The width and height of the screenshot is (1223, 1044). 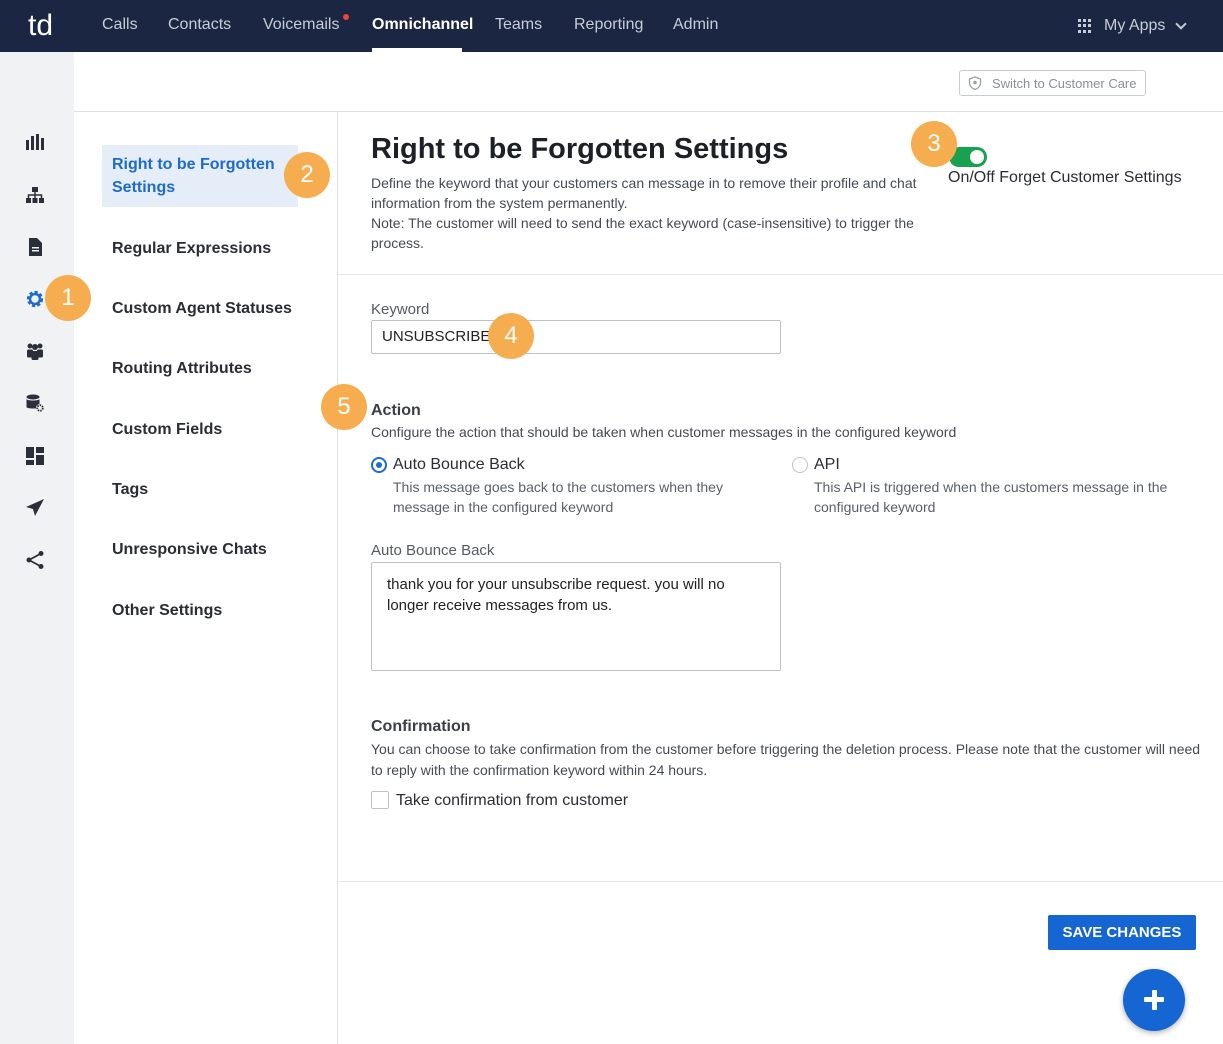 I want to click on footer-divider, so click(x=780, y=881).